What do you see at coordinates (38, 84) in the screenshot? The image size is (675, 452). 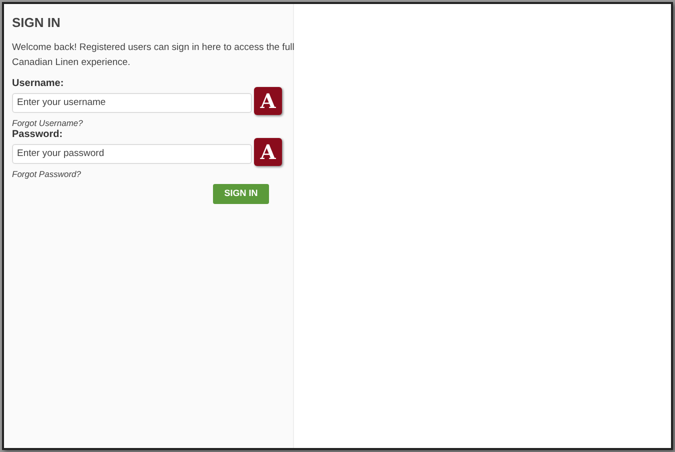 I see `field-label: Username:` at bounding box center [38, 84].